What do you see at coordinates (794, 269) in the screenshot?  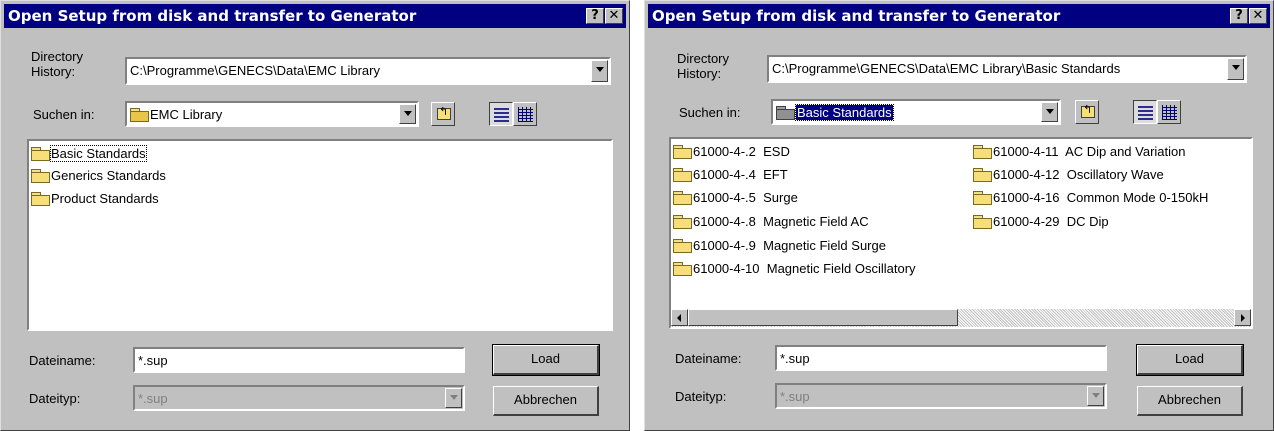 I see `list-item: 61000-4-10 Magnetic Field Oscillatory` at bounding box center [794, 269].